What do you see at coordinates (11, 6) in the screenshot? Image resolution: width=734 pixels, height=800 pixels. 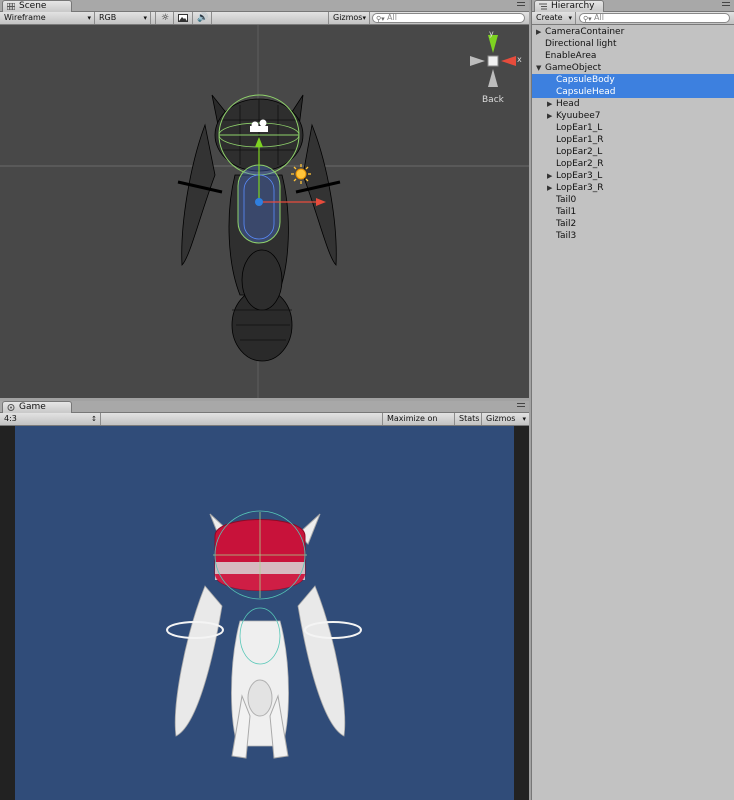 I see `scene-tab-icon` at bounding box center [11, 6].